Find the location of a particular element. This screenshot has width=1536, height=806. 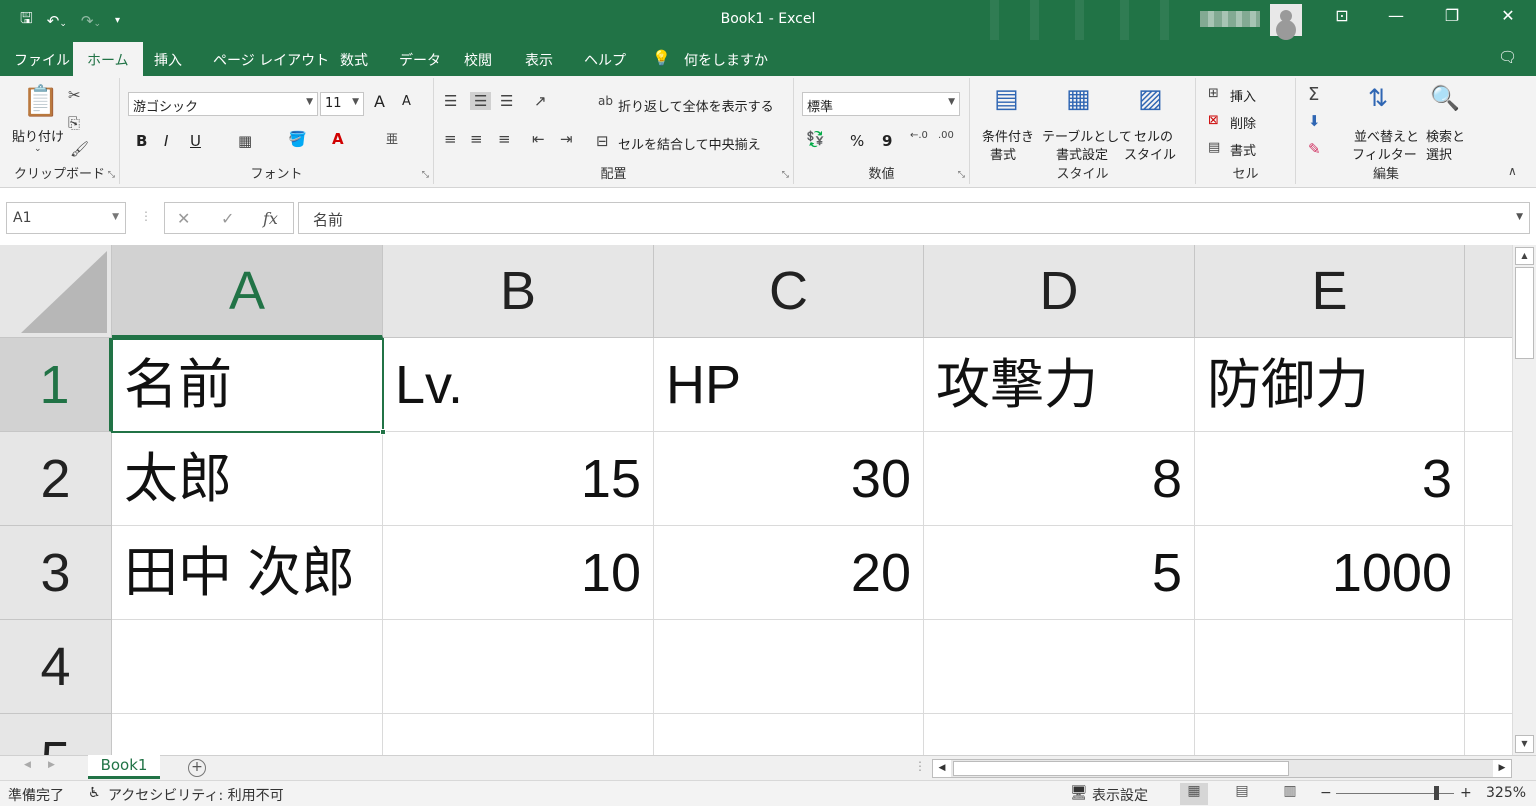

accessibility-status: アクセシビリティ: 利用不可 is located at coordinates (196, 795).